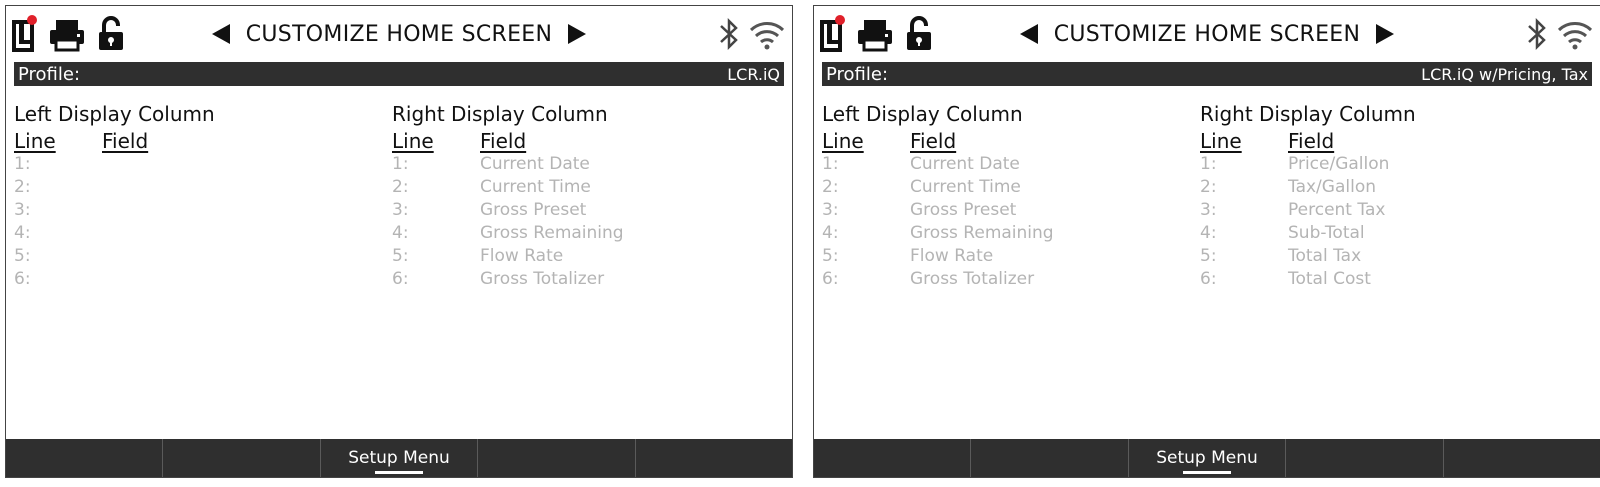 The width and height of the screenshot is (1600, 487). Describe the element at coordinates (1325, 256) in the screenshot. I see `field-value: Total Tax` at that location.